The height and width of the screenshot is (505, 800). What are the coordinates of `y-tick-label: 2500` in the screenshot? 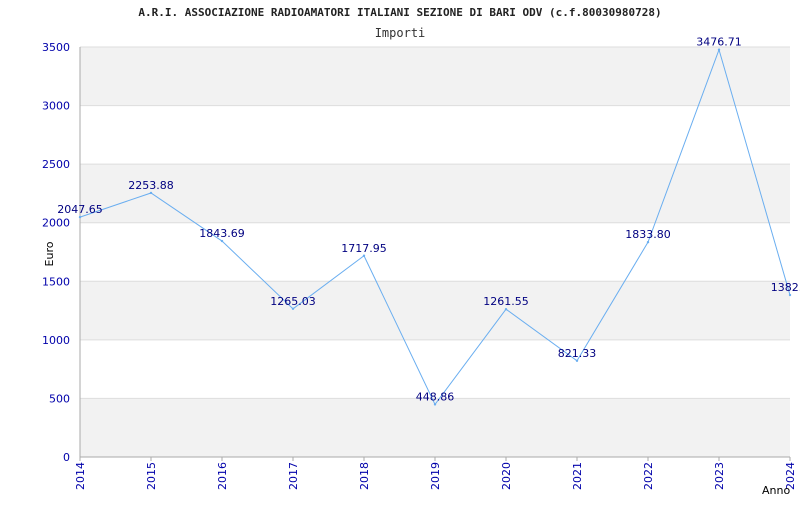 It's located at (56, 164).